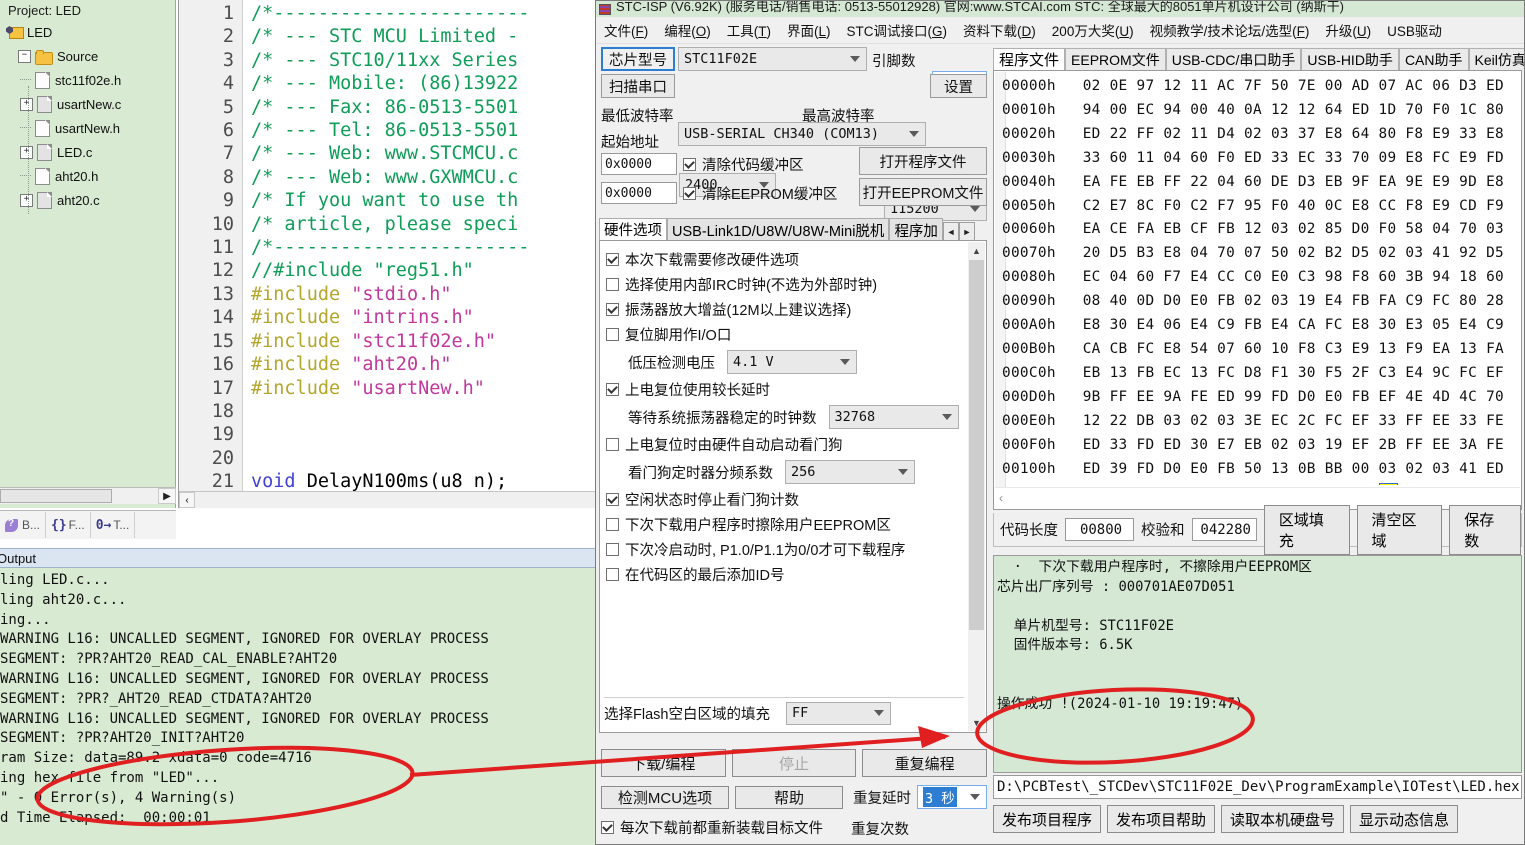 The height and width of the screenshot is (845, 1525). I want to click on project-hscroll-right-arrow: ▶, so click(167, 496).